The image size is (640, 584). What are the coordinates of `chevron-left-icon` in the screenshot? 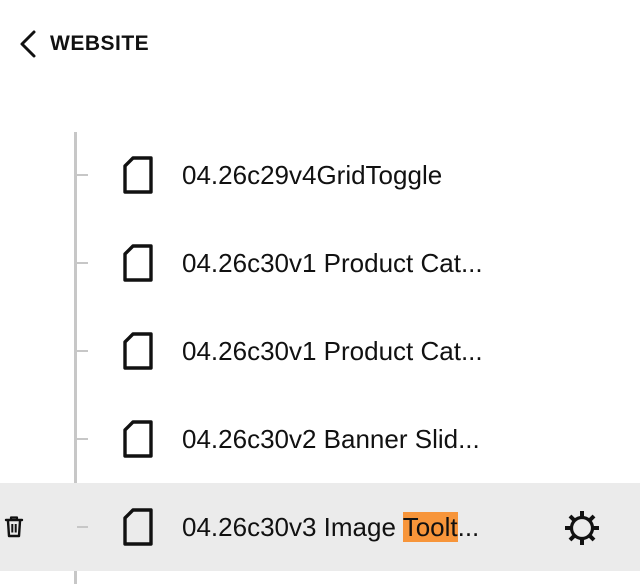 It's located at (28, 44).